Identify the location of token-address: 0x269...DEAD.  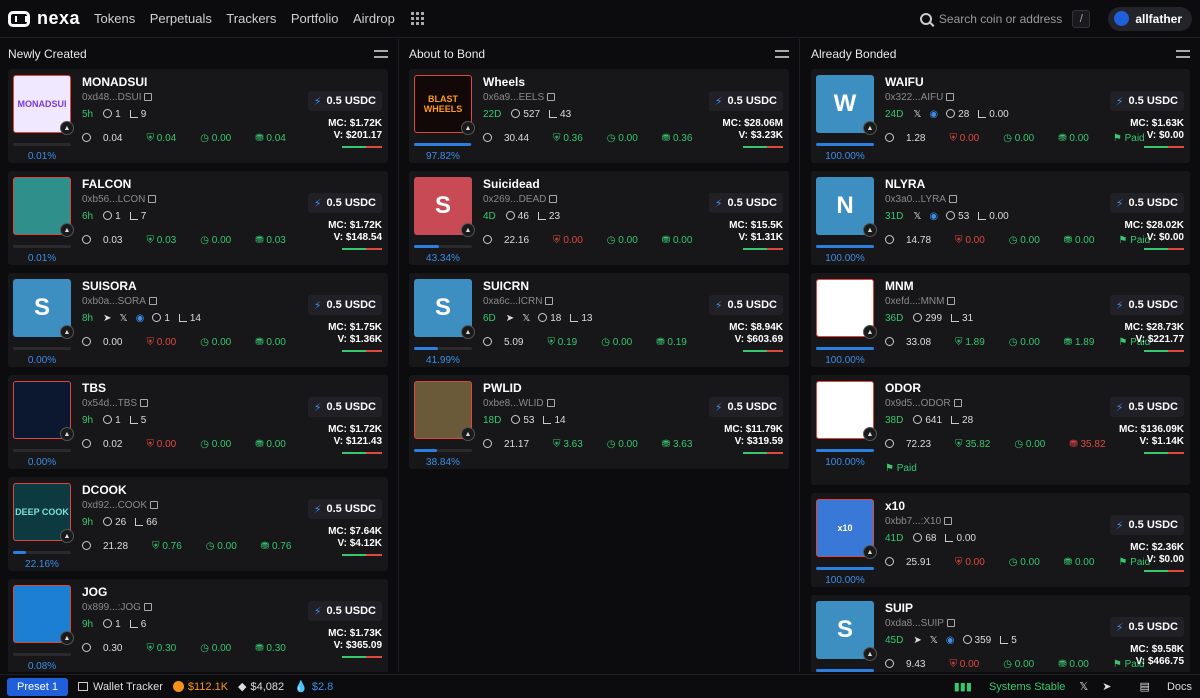
(520, 199).